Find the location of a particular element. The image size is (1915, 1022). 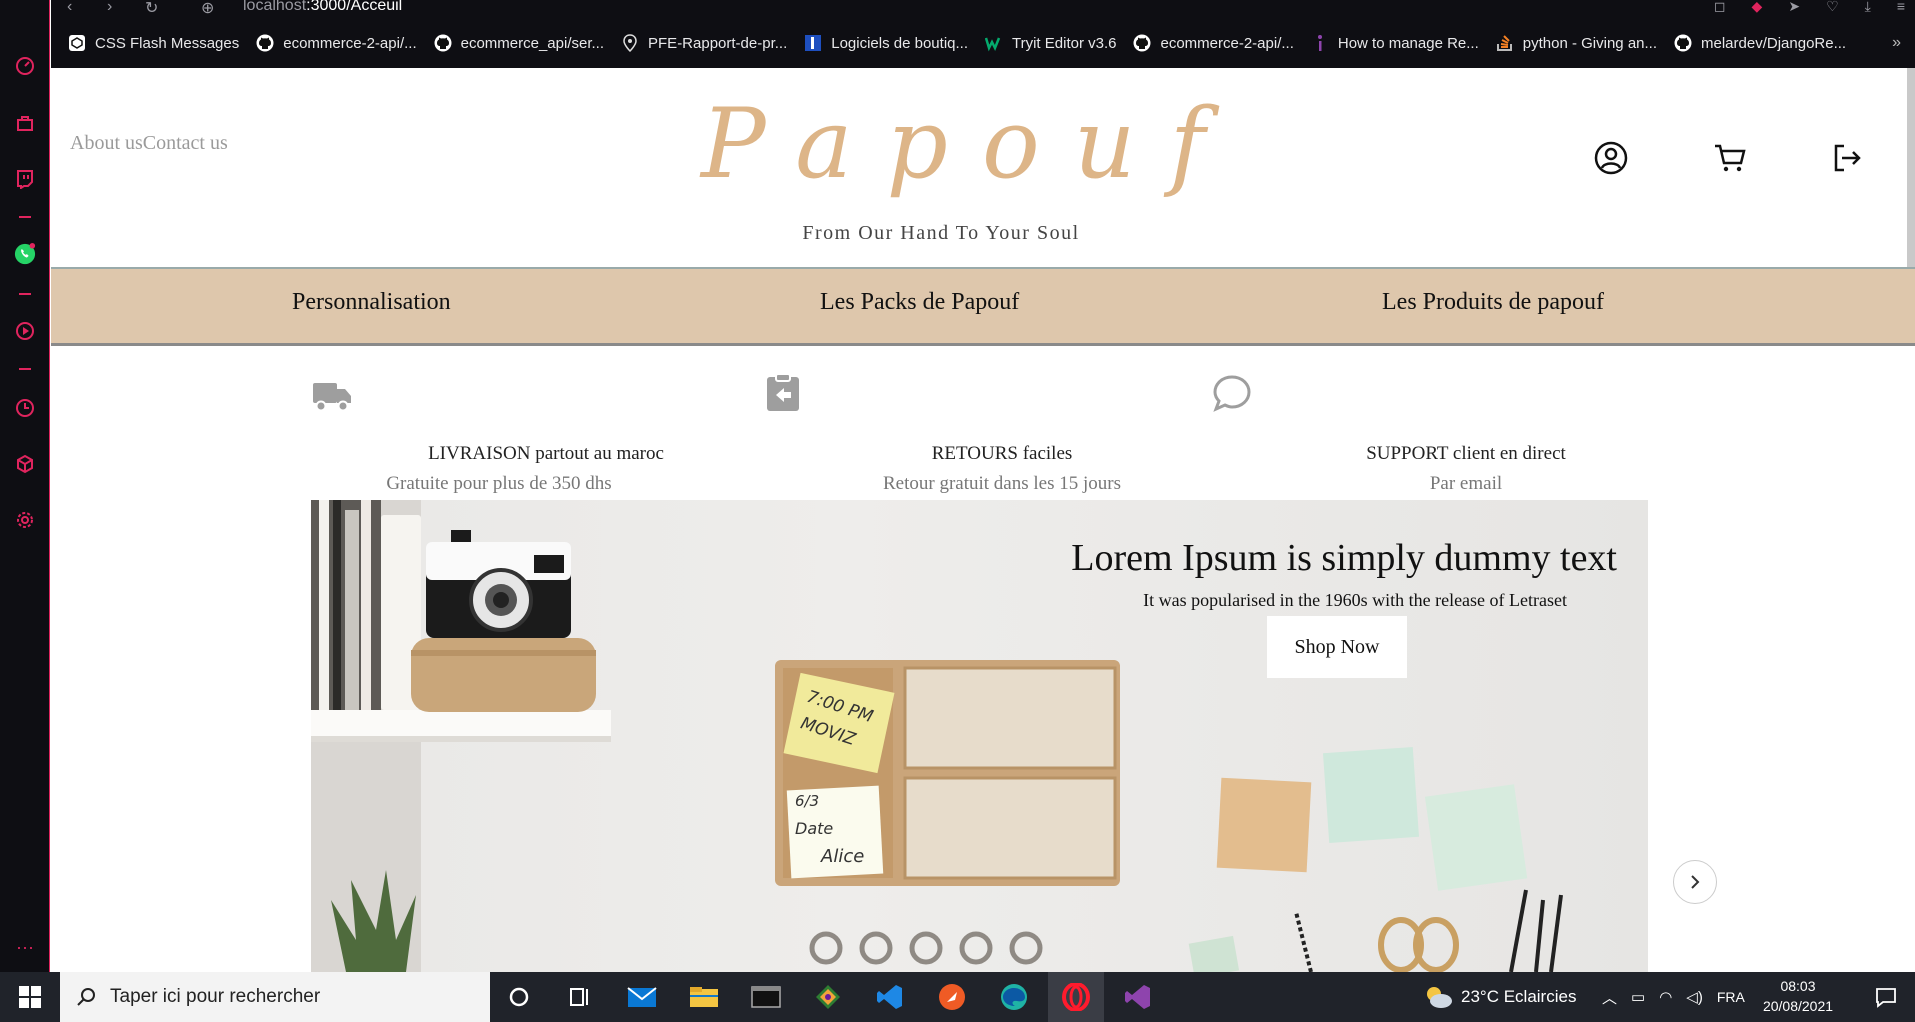

whatsapp-icon is located at coordinates (25, 254).